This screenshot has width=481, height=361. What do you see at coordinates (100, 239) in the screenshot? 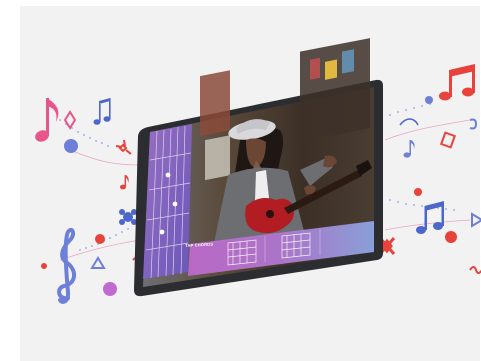
I see `left-red-ball` at bounding box center [100, 239].